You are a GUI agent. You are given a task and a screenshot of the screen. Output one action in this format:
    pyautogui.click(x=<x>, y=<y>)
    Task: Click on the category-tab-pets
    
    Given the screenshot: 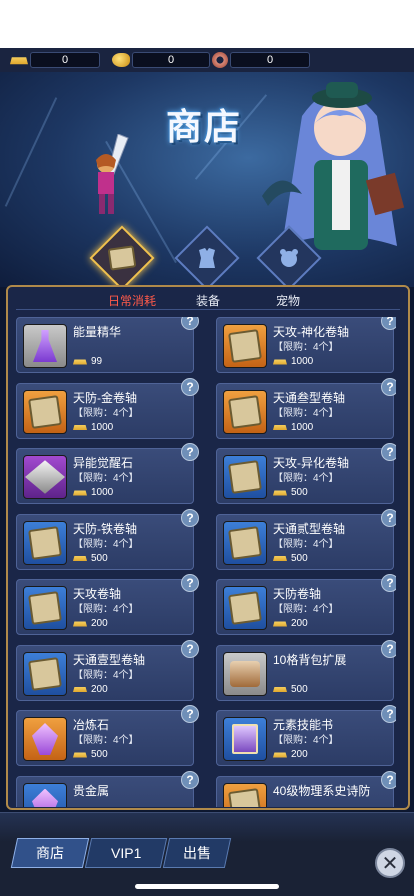 What is the action you would take?
    pyautogui.click(x=289, y=258)
    